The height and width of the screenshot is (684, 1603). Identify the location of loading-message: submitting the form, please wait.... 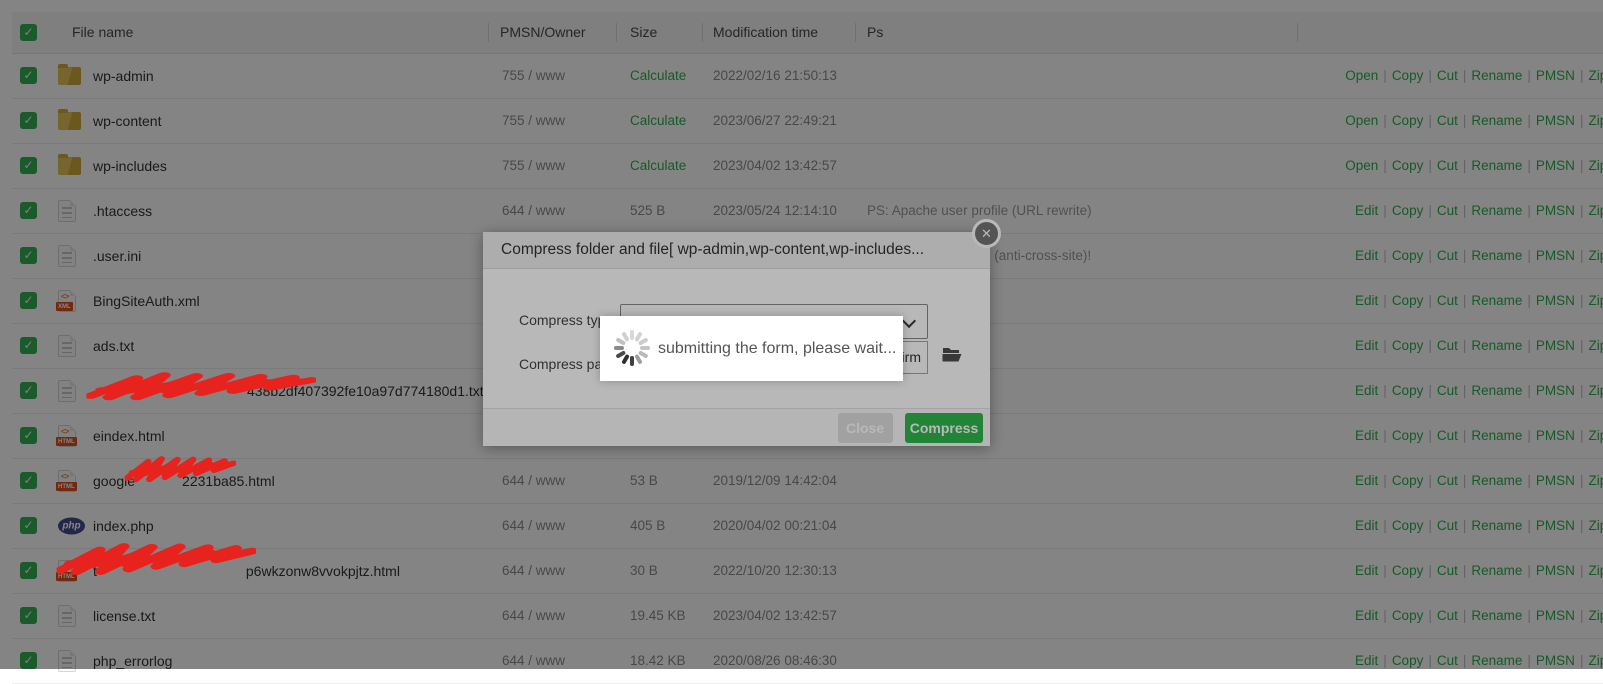
(777, 348).